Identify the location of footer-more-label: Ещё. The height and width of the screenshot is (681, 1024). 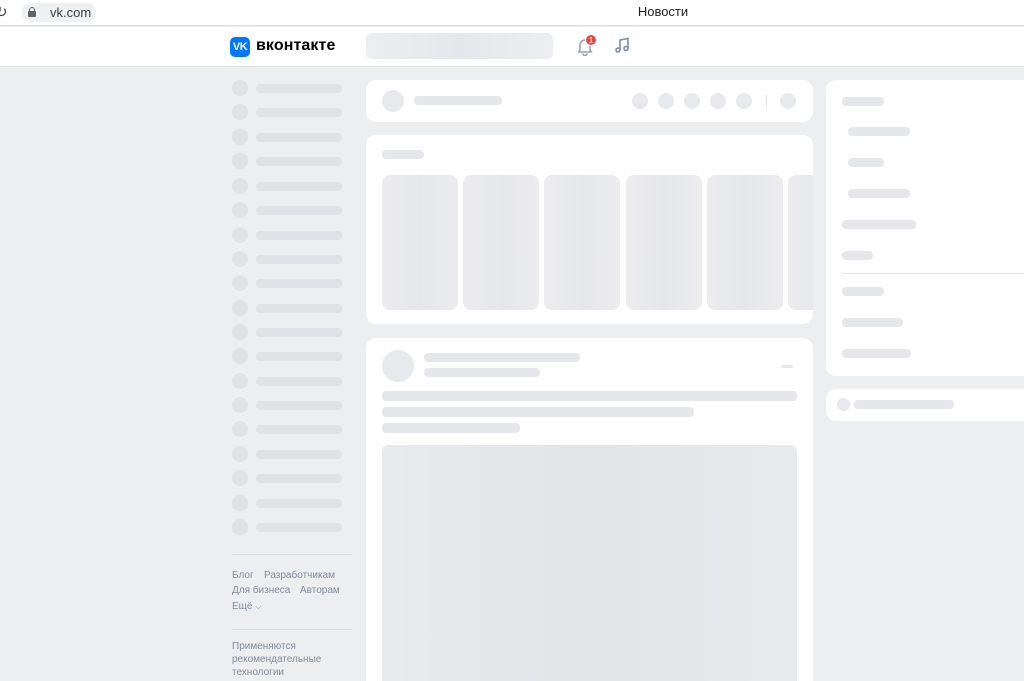
(242, 606).